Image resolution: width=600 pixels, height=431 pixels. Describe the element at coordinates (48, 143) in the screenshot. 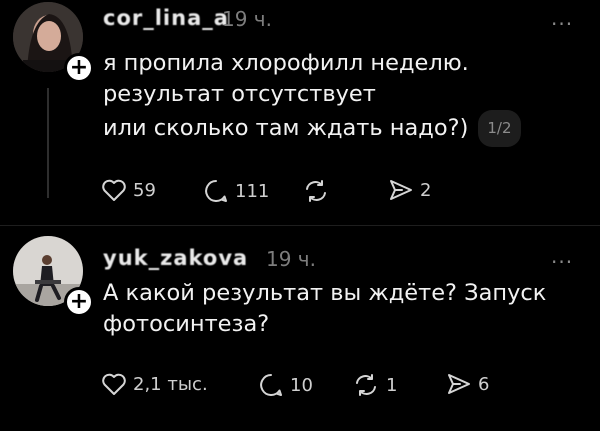

I see `thread-line` at that location.